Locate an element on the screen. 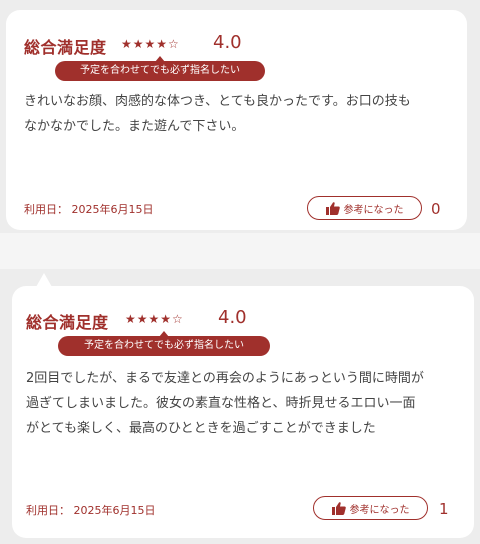  review-text-line: がとても楽しく、最高のひとときを過ごすことができました is located at coordinates (201, 428).